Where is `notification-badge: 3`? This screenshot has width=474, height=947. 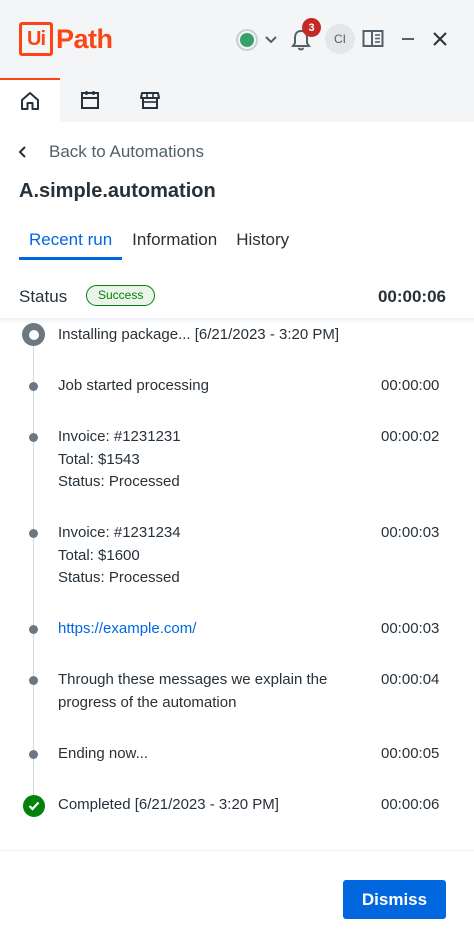 notification-badge: 3 is located at coordinates (311, 27).